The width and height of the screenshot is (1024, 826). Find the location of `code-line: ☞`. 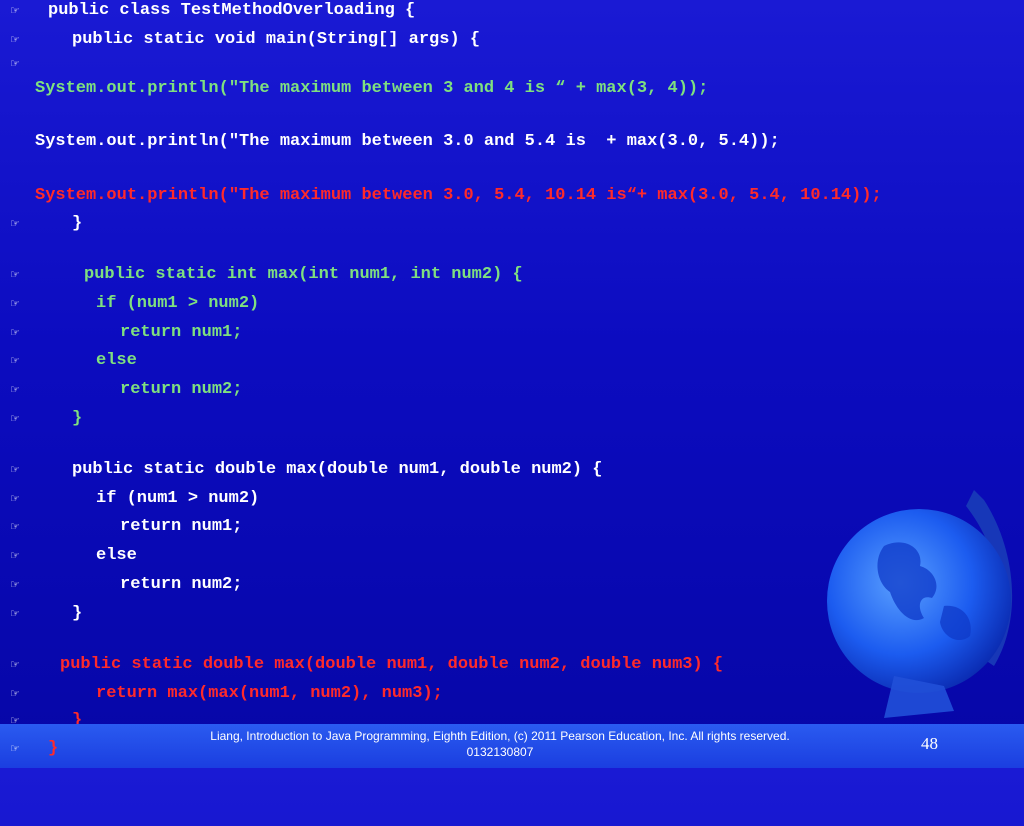

code-line: ☞ is located at coordinates (20, 67).